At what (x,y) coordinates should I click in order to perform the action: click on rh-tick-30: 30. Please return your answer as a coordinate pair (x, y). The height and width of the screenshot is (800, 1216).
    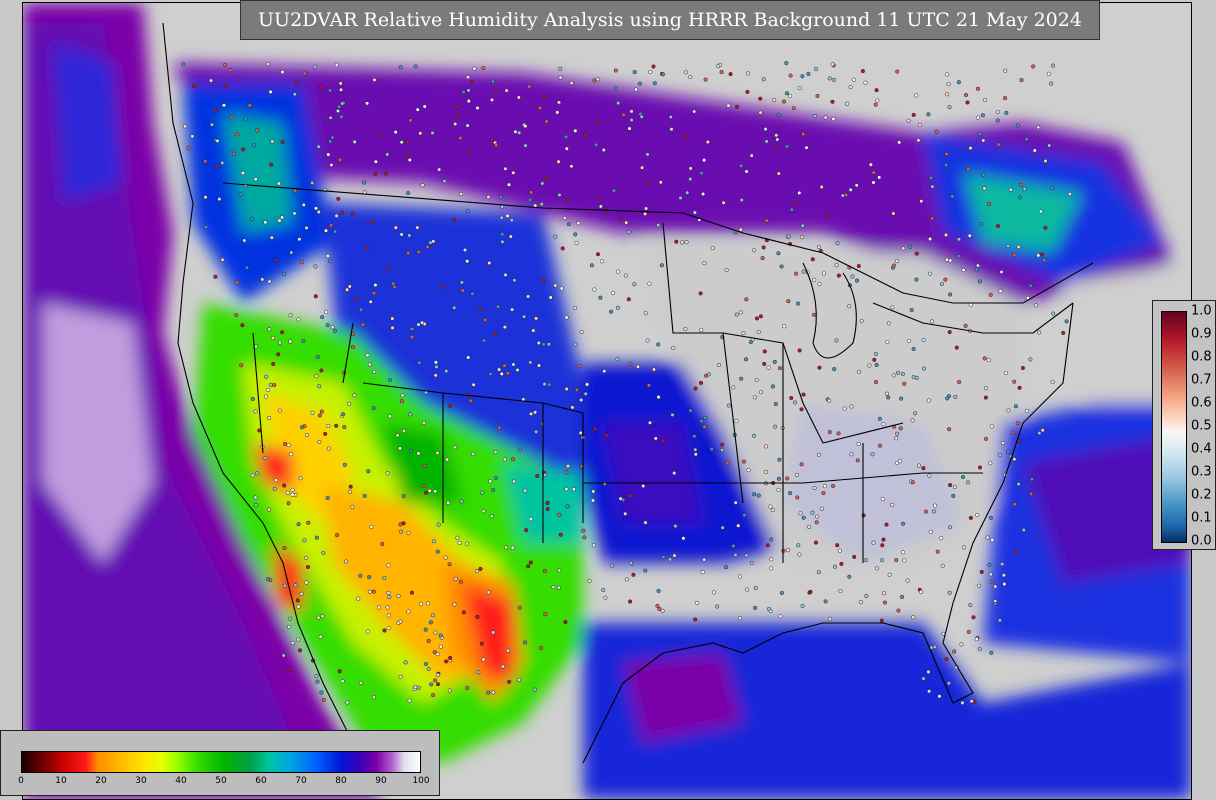
    Looking at the image, I should click on (141, 781).